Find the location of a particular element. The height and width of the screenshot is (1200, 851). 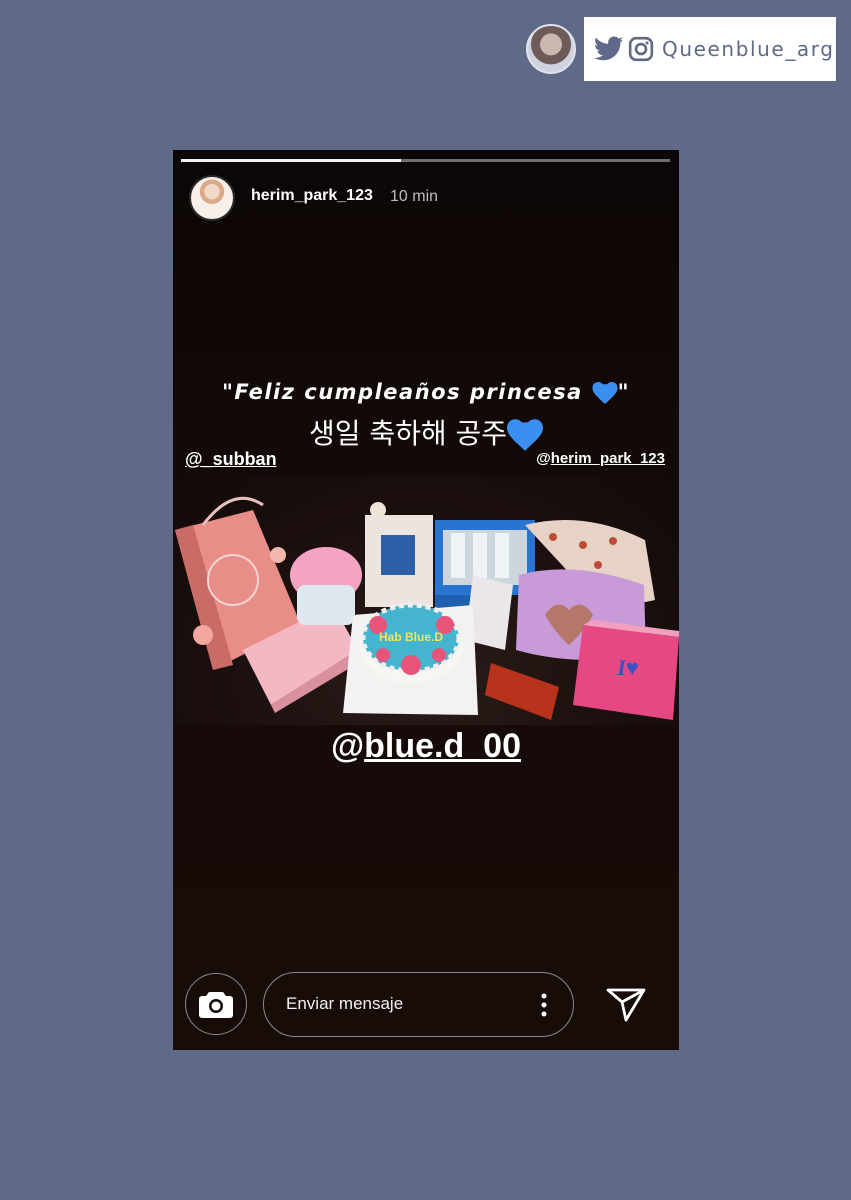

watermark-badge: Queenblue_arg is located at coordinates (710, 49).